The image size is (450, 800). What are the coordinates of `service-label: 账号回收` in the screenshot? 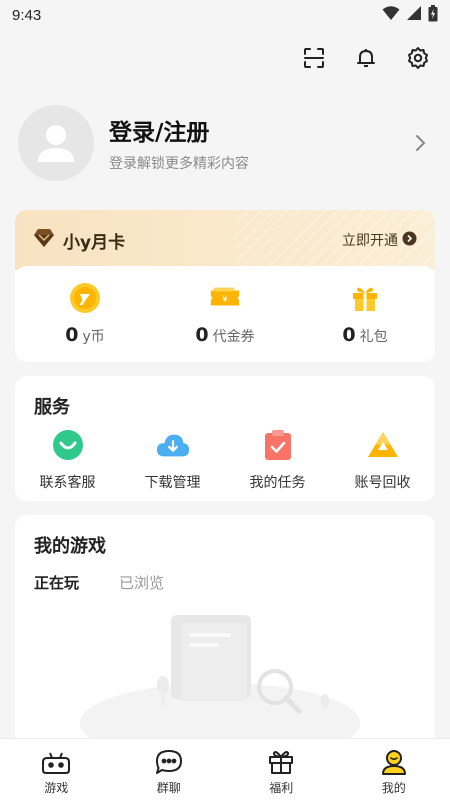 It's located at (382, 483).